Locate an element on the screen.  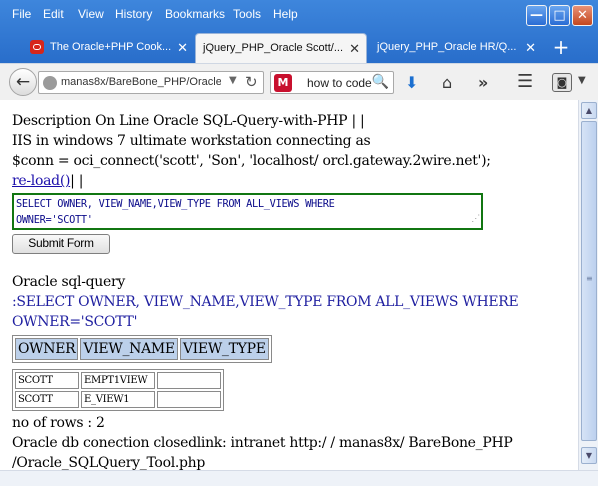
reload-line: re-load()| | is located at coordinates (292, 182).